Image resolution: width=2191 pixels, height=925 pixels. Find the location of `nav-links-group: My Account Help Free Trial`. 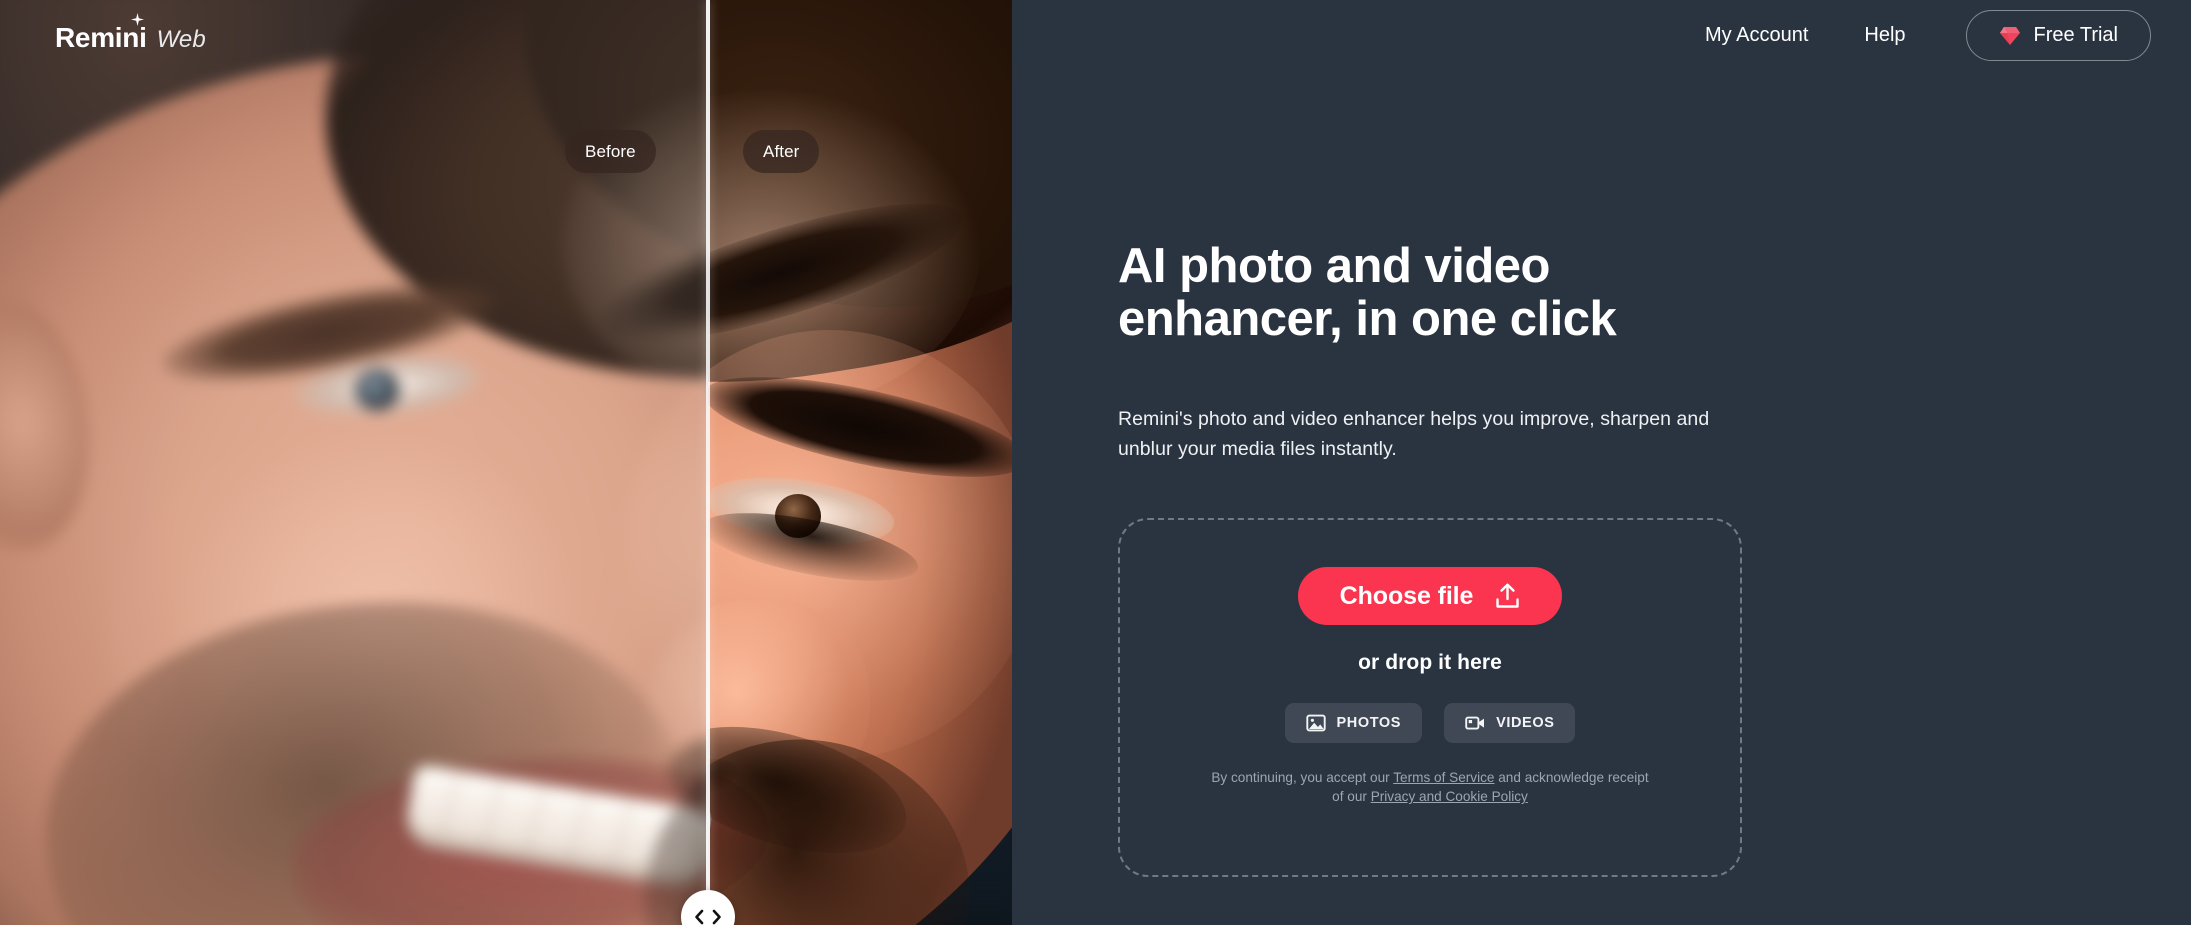

nav-links-group: My Account Help Free Trial is located at coordinates (1914, 35).